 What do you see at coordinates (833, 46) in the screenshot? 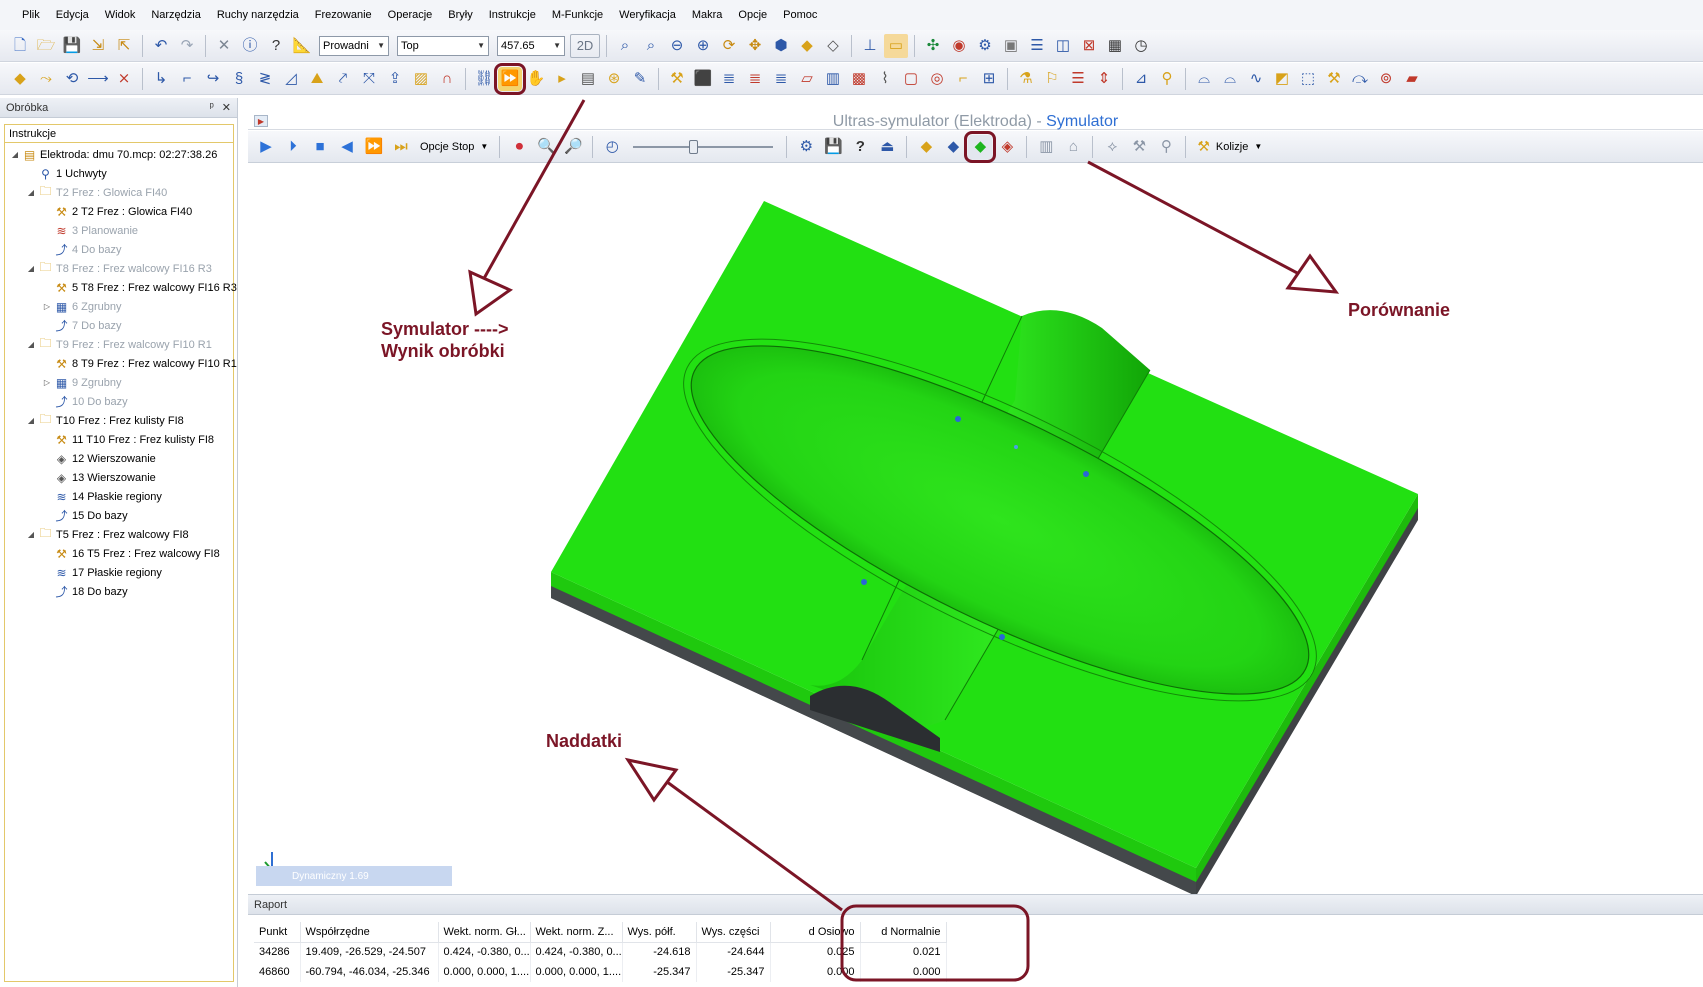
I see `wireframe-view-icon: ◇` at bounding box center [833, 46].